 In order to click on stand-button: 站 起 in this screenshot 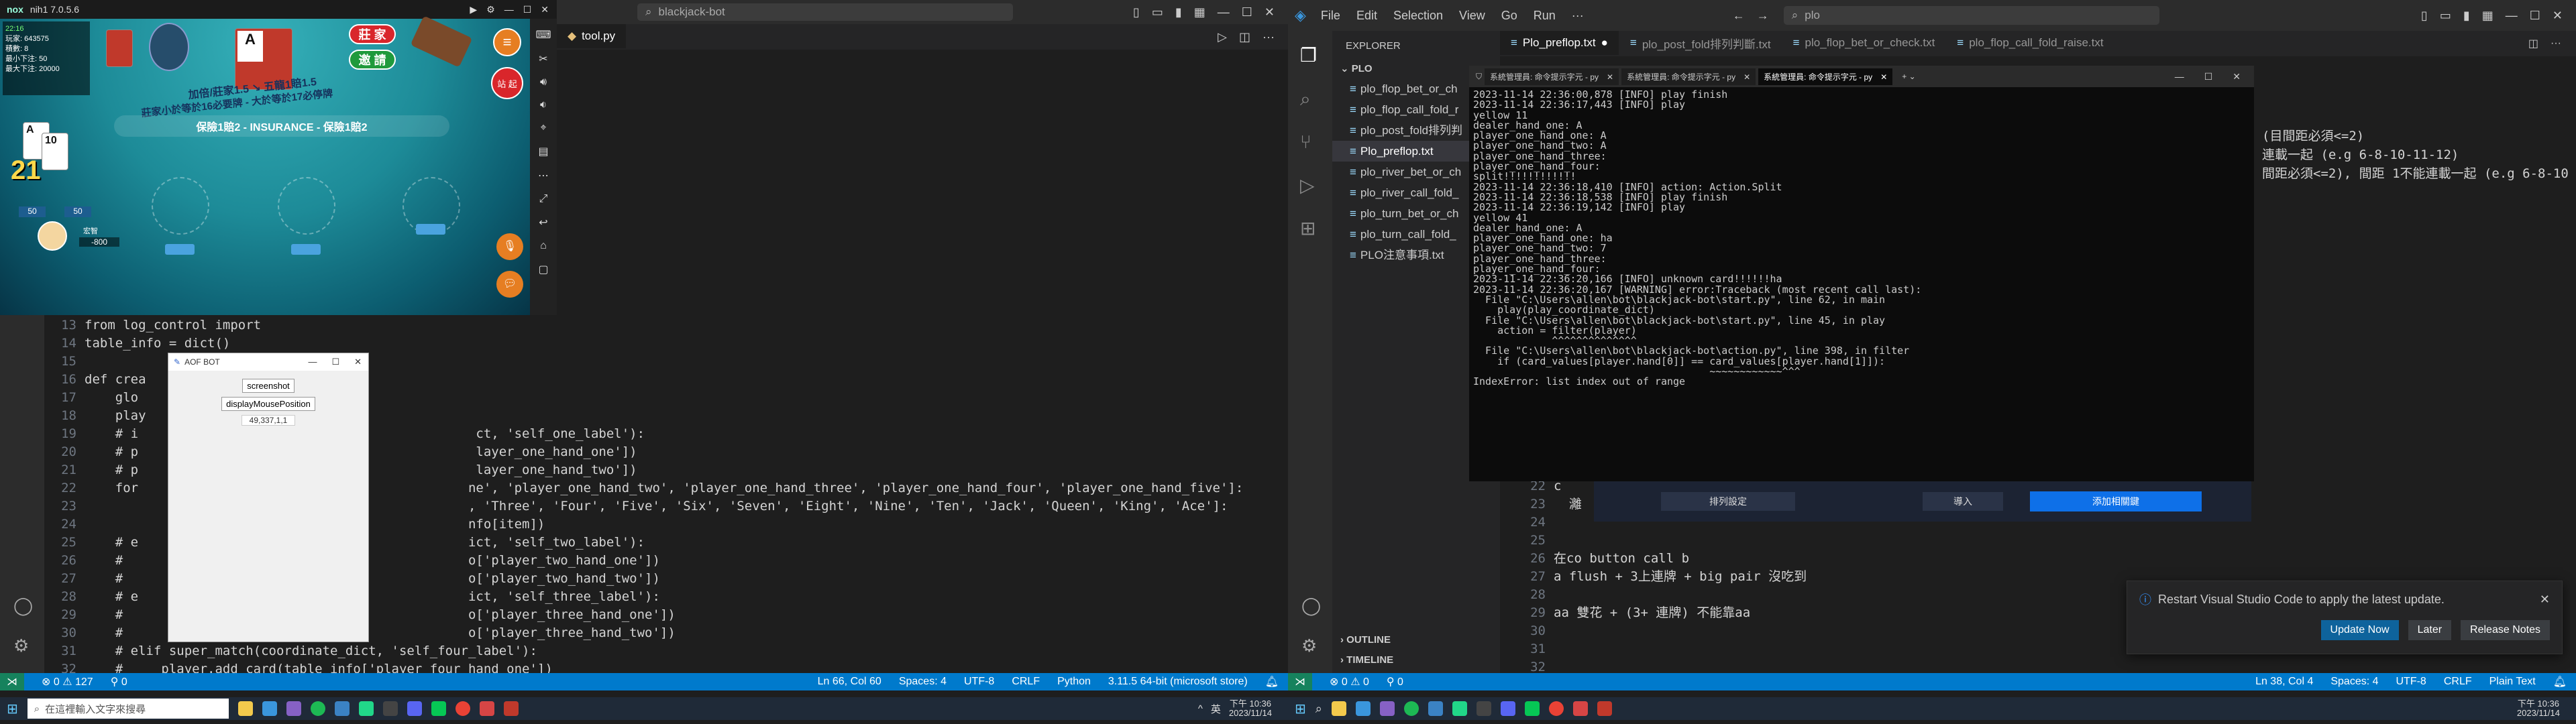, I will do `click(507, 83)`.